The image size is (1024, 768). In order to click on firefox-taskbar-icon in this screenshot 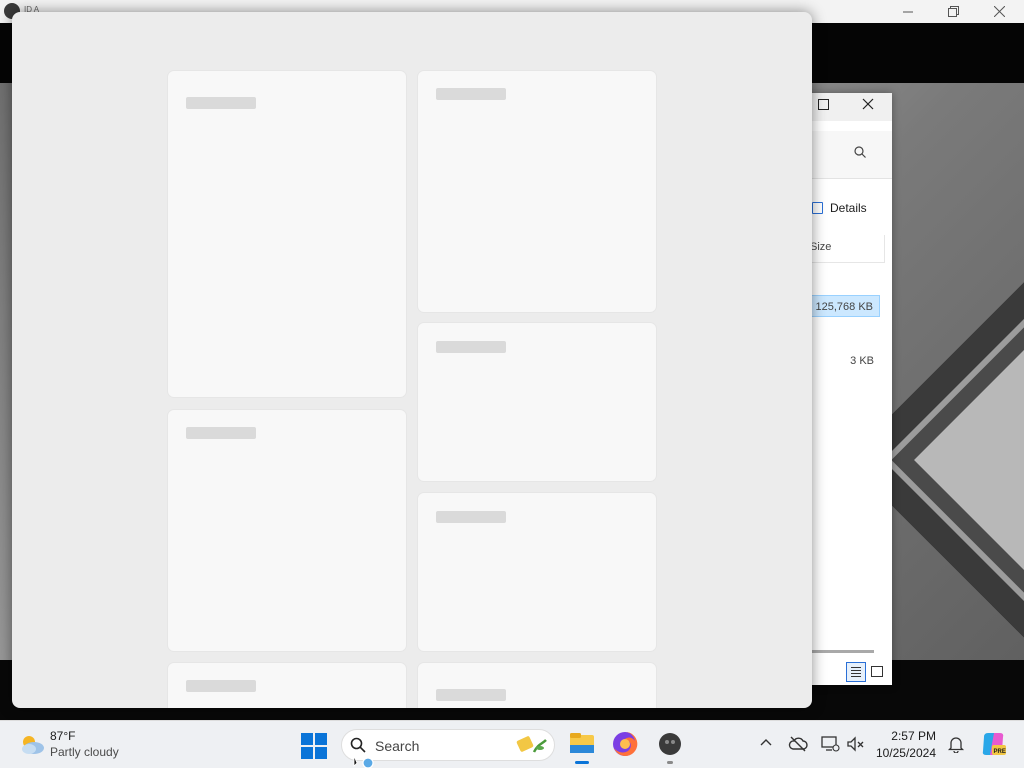, I will do `click(625, 744)`.